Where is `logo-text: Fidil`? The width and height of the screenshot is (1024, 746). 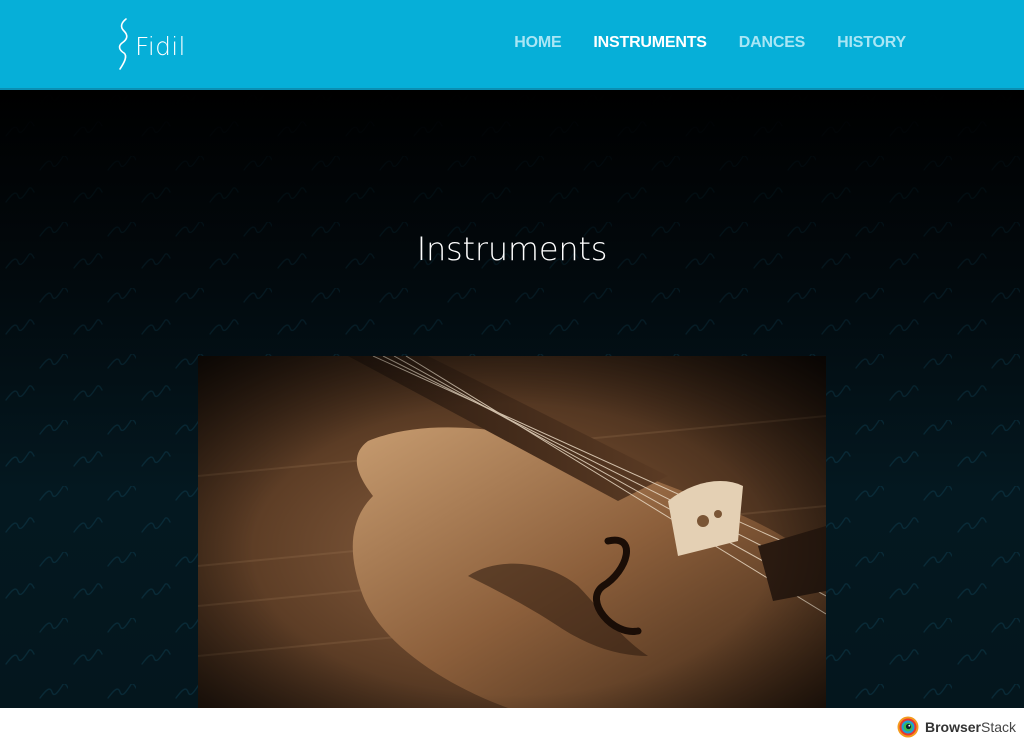
logo-text: Fidil is located at coordinates (160, 46).